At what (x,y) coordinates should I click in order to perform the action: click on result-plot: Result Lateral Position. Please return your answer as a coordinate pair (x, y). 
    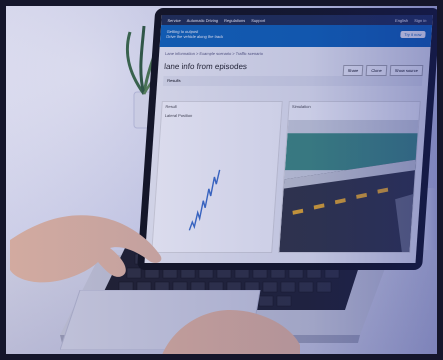
    Looking at the image, I should click on (217, 177).